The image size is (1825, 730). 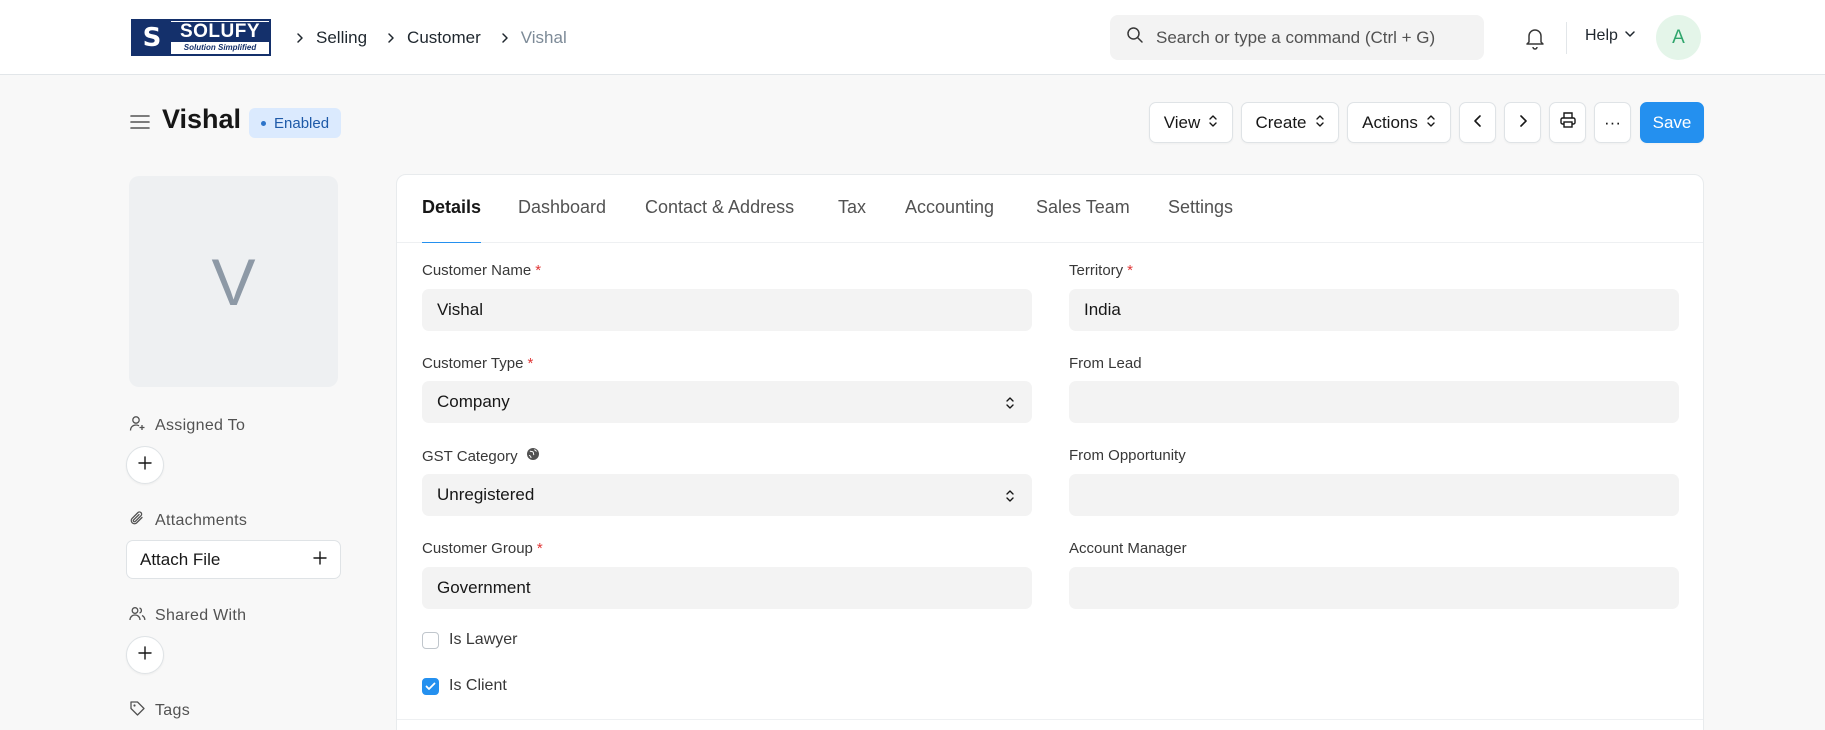 I want to click on territory-label: Territory *, so click(x=1101, y=270).